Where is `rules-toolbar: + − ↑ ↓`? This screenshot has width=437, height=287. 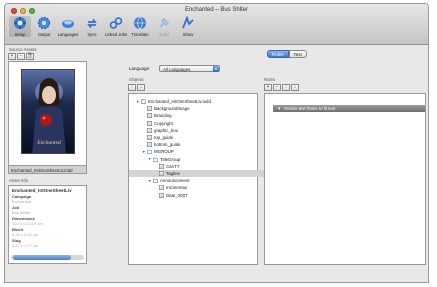 rules-toolbar: + − ↑ ↓ is located at coordinates (282, 87).